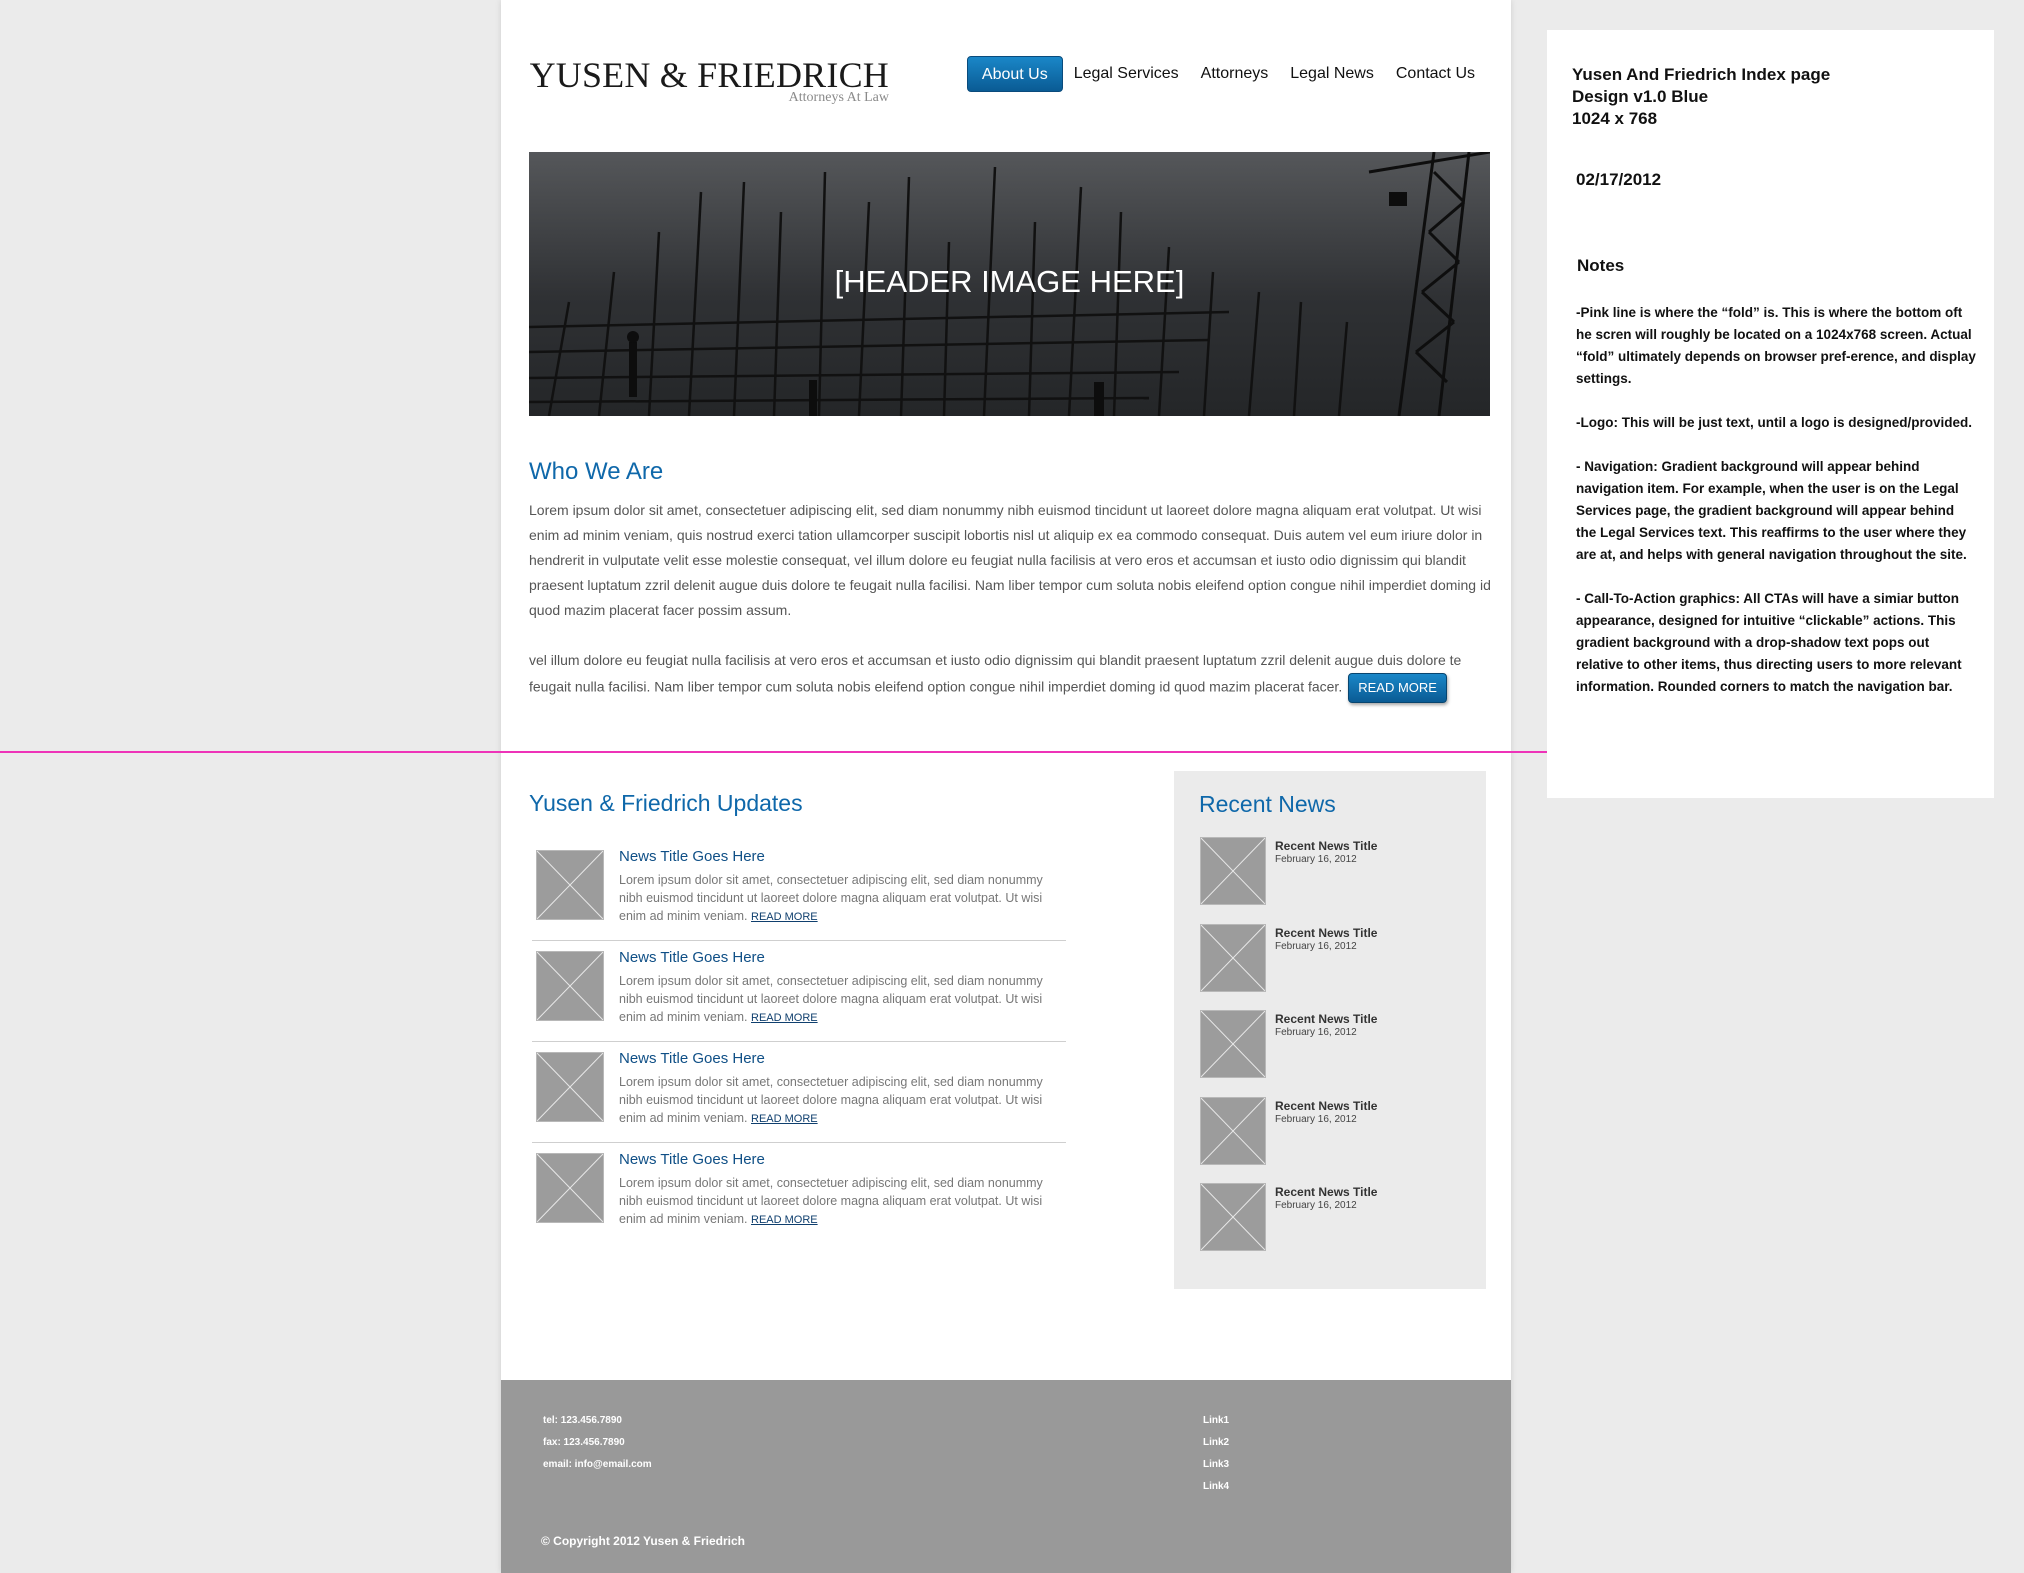 This screenshot has height=1573, width=2024. Describe the element at coordinates (773, 752) in the screenshot. I see `fold-line` at that location.